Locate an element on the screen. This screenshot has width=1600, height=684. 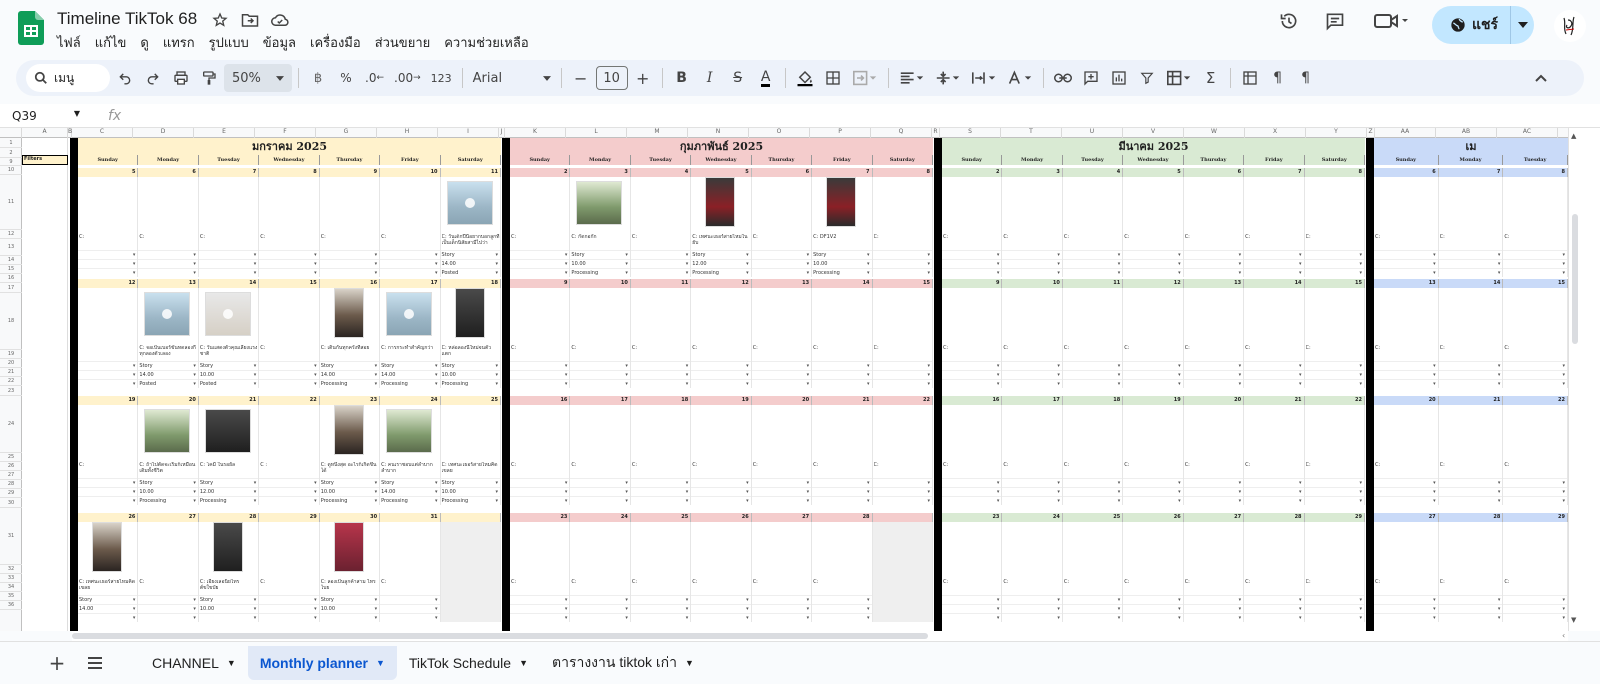
vertical-align-icon is located at coordinates (948, 78).